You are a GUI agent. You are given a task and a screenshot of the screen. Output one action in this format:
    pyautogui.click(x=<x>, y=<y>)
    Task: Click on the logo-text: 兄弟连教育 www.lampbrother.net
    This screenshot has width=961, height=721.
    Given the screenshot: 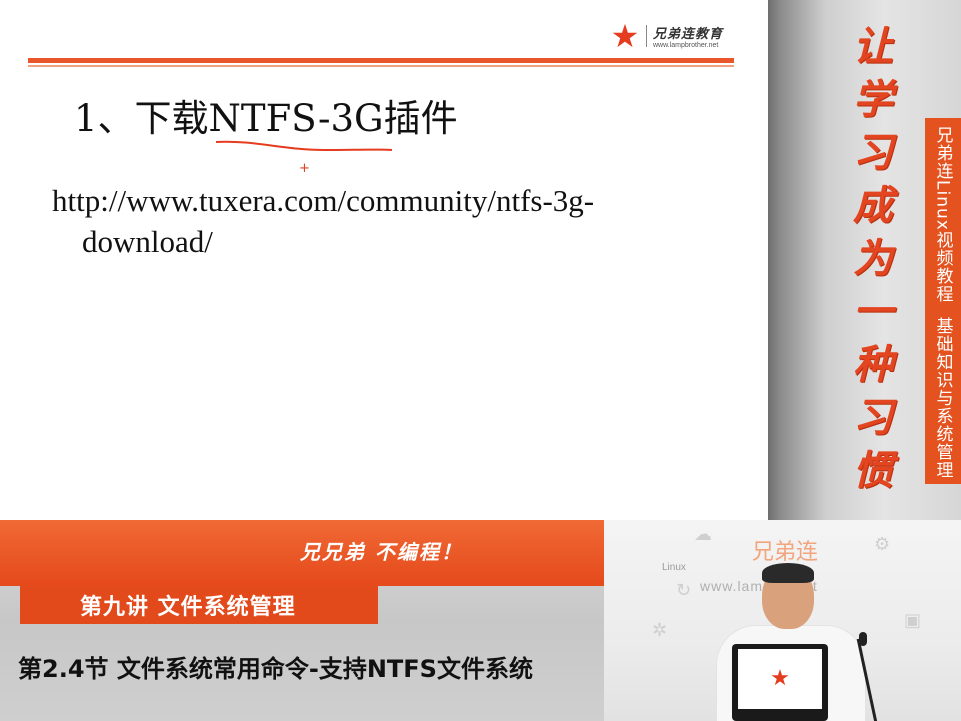 What is the action you would take?
    pyautogui.click(x=688, y=36)
    